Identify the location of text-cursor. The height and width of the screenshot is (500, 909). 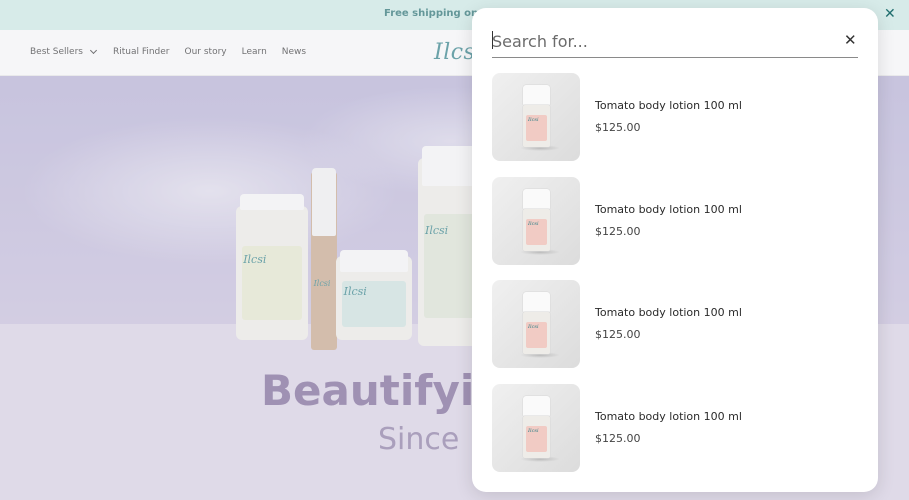
(492, 40).